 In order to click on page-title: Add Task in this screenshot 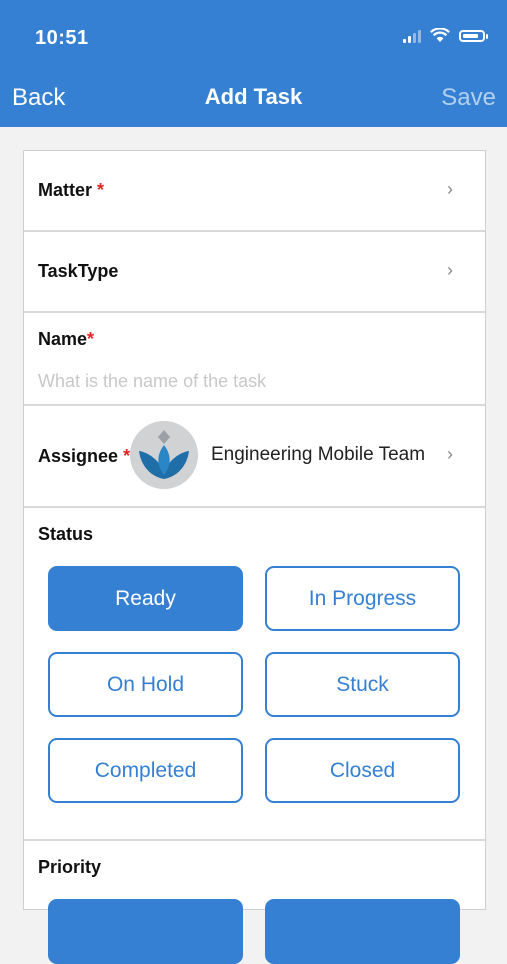, I will do `click(253, 96)`.